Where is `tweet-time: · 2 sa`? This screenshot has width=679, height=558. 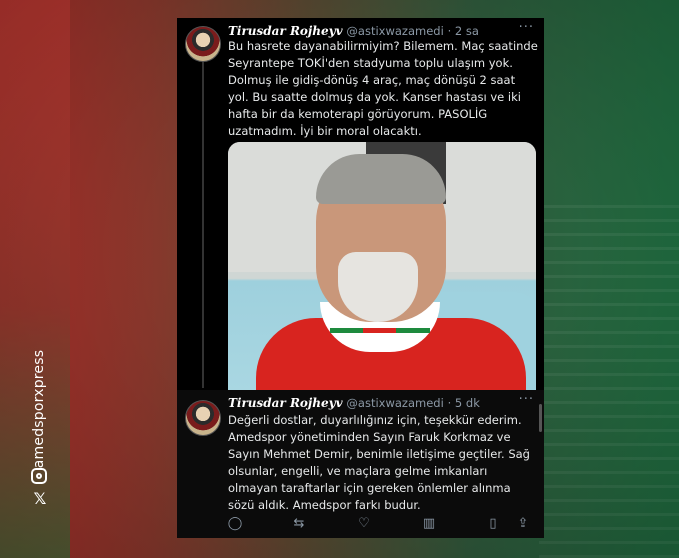 tweet-time: · 2 sa is located at coordinates (463, 31).